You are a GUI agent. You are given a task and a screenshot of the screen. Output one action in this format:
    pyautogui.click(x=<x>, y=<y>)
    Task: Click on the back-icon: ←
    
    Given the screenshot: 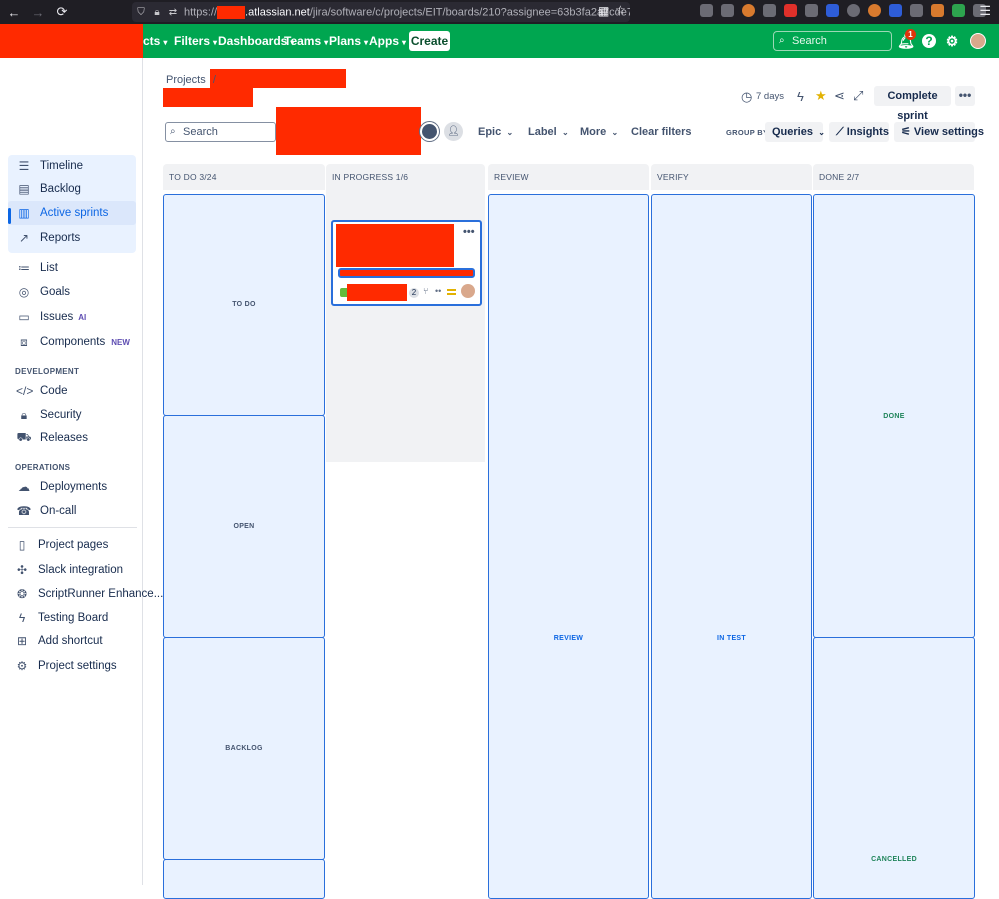 What is the action you would take?
    pyautogui.click(x=14, y=12)
    